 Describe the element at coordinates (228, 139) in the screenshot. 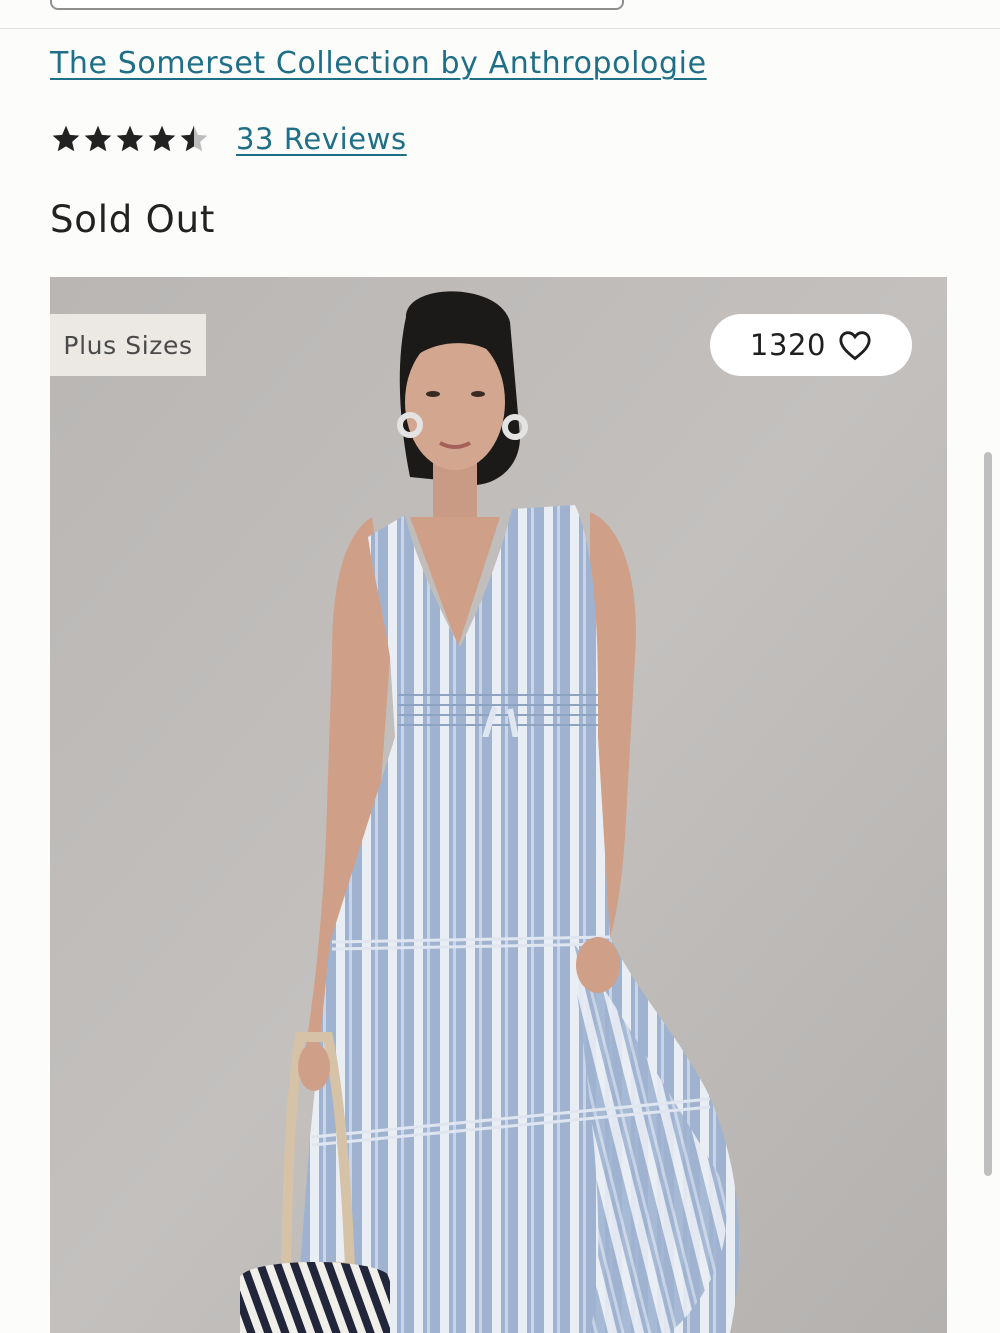

I see `rating-row: 33 Reviews` at that location.